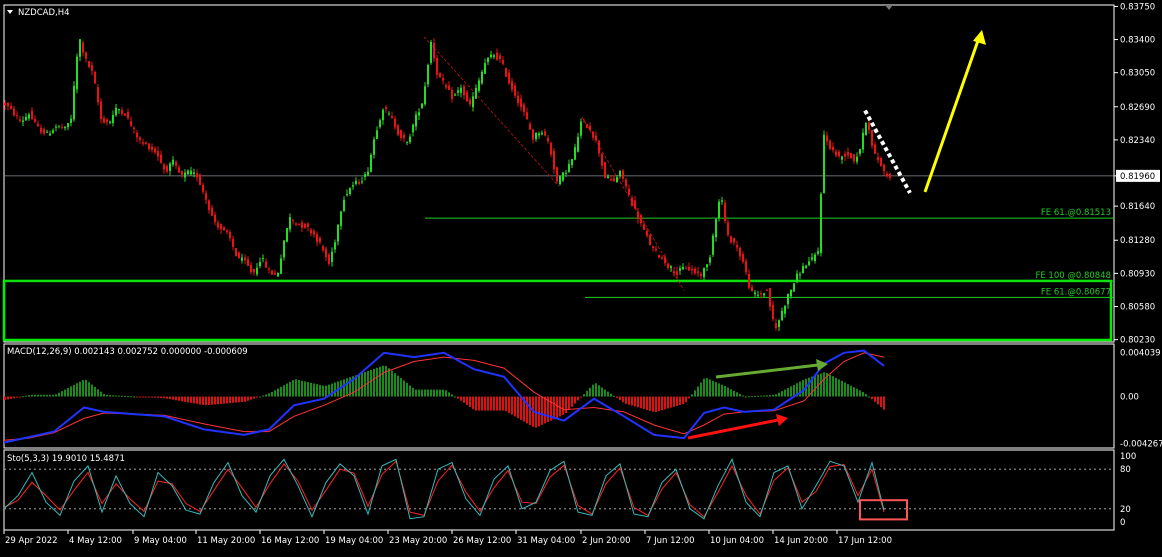 Image resolution: width=1162 pixels, height=557 pixels. Describe the element at coordinates (10, 12) in the screenshot. I see `triangle-down-icon` at that location.